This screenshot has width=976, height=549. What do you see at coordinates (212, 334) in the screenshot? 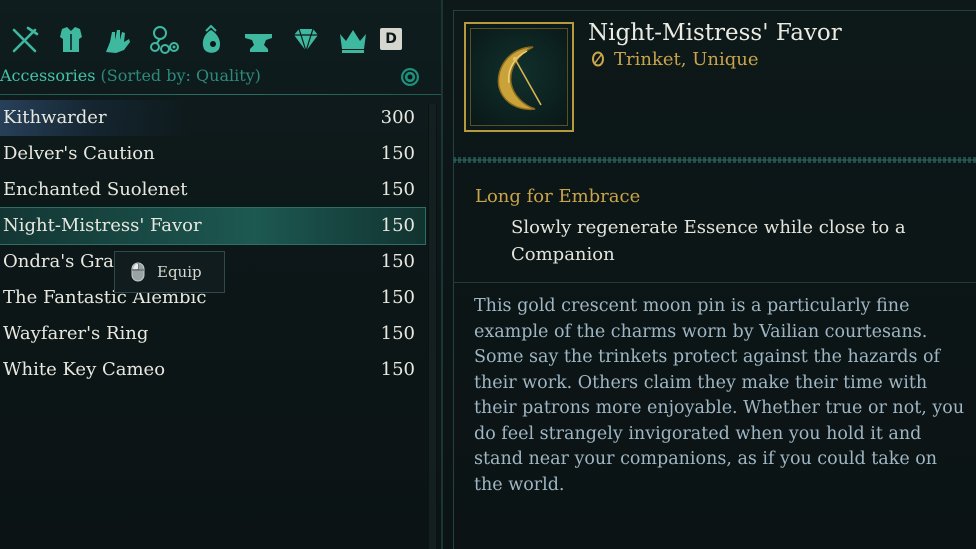
I see `list-item: Wayfarer's Ring 150` at bounding box center [212, 334].